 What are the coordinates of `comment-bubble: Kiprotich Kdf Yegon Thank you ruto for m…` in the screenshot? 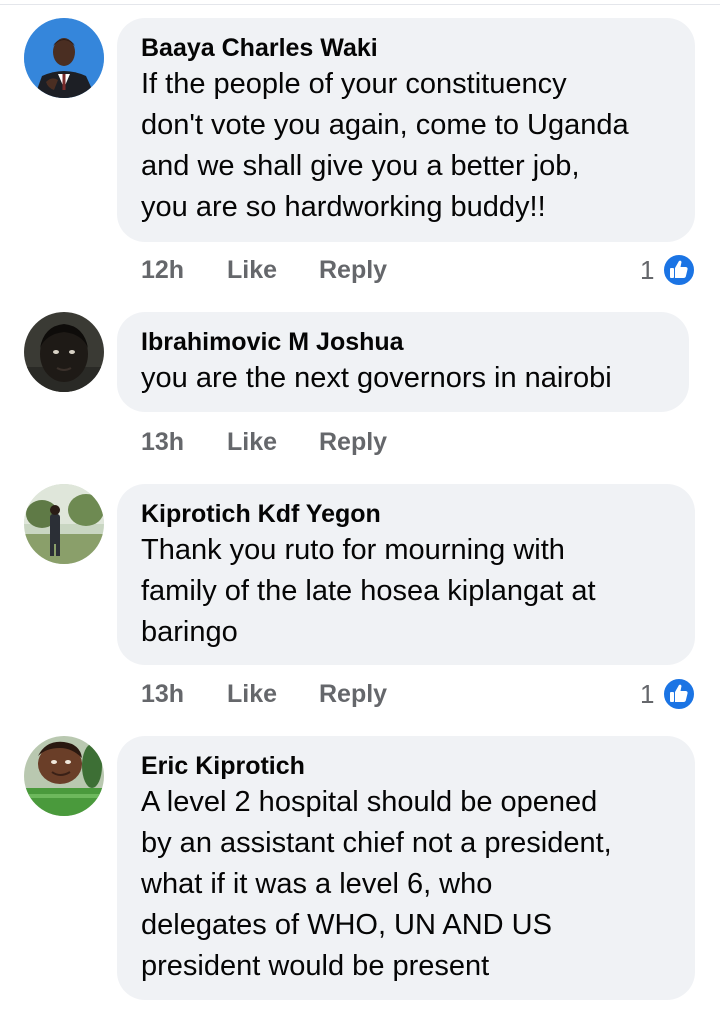 It's located at (406, 574).